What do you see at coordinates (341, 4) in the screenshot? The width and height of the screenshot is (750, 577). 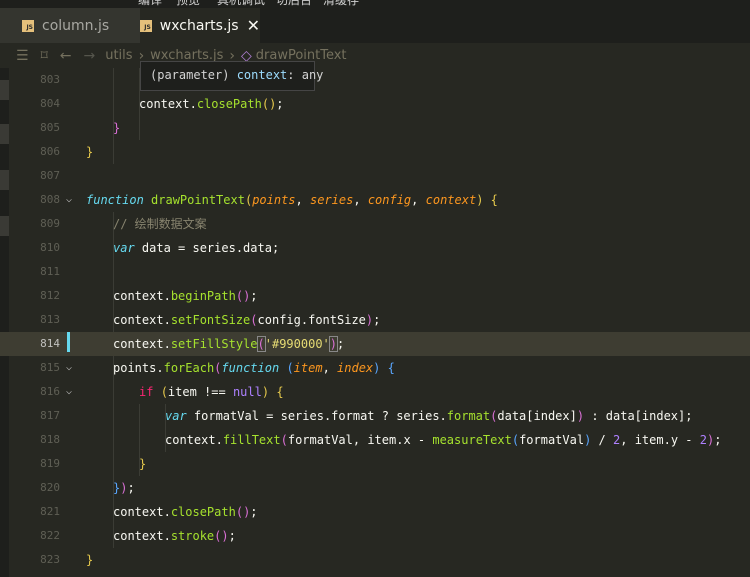 I see `menu-clear-cache: 清缓存` at bounding box center [341, 4].